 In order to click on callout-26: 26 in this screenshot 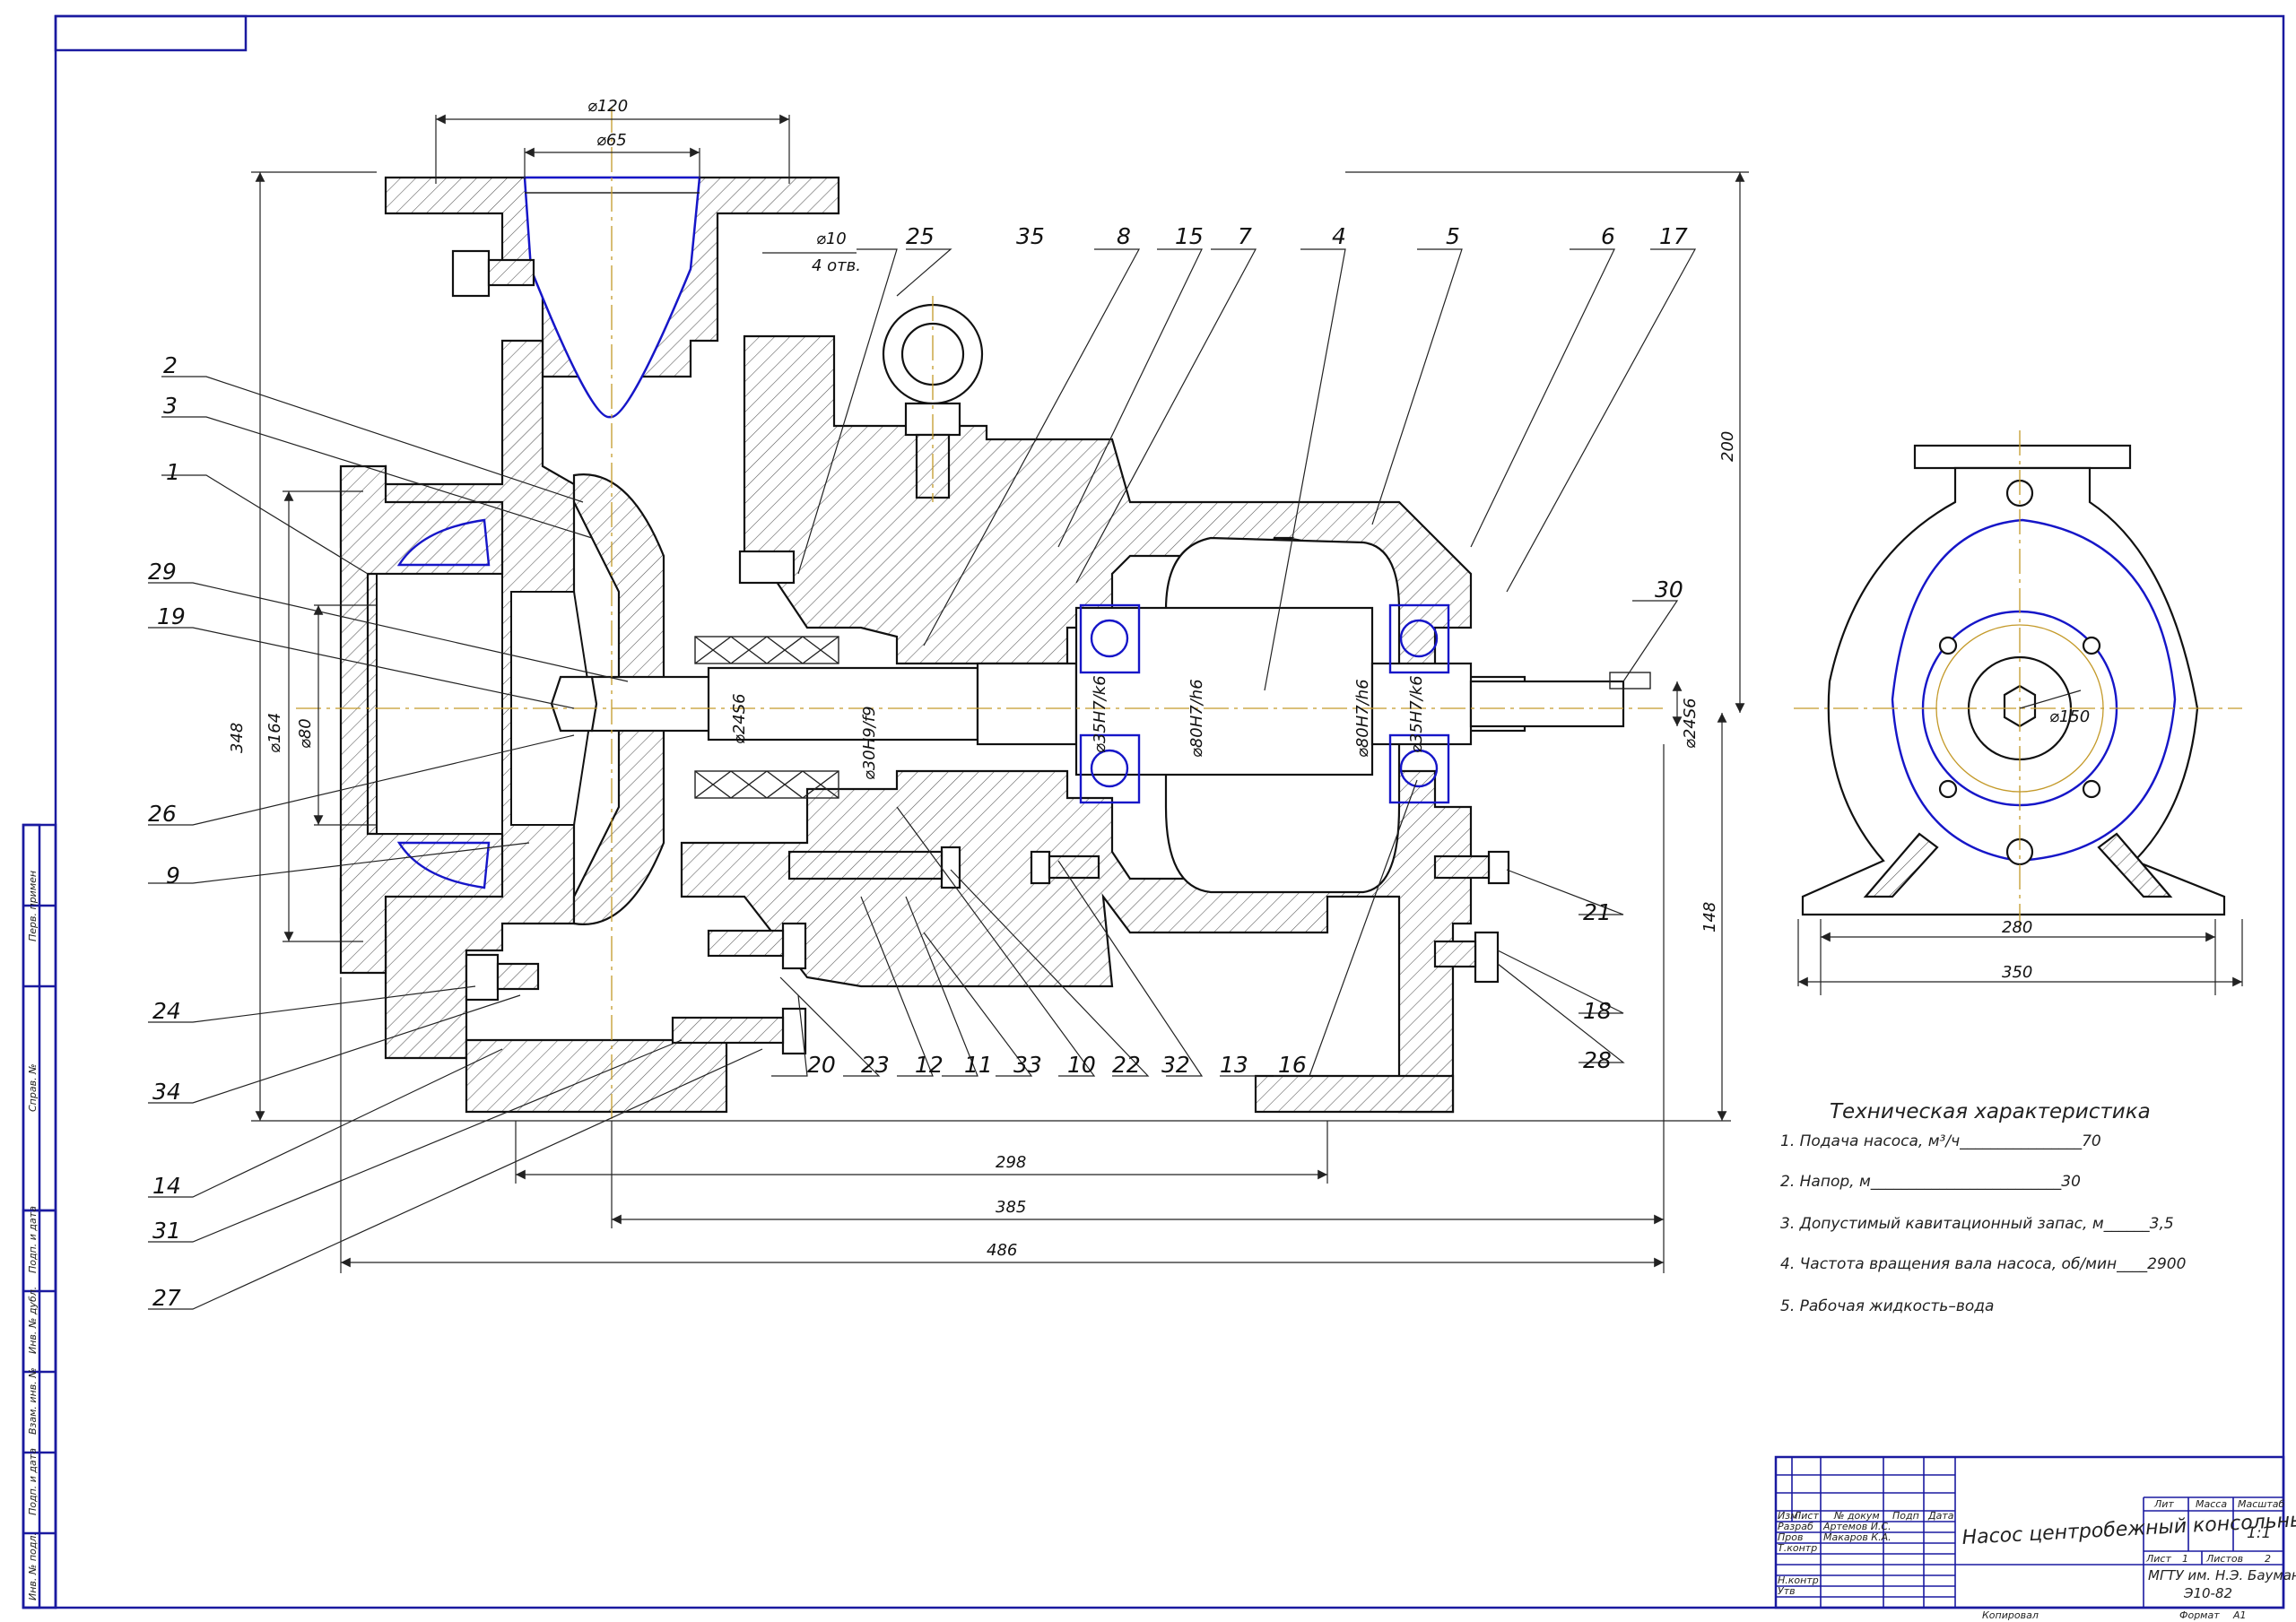, I will do `click(162, 814)`.